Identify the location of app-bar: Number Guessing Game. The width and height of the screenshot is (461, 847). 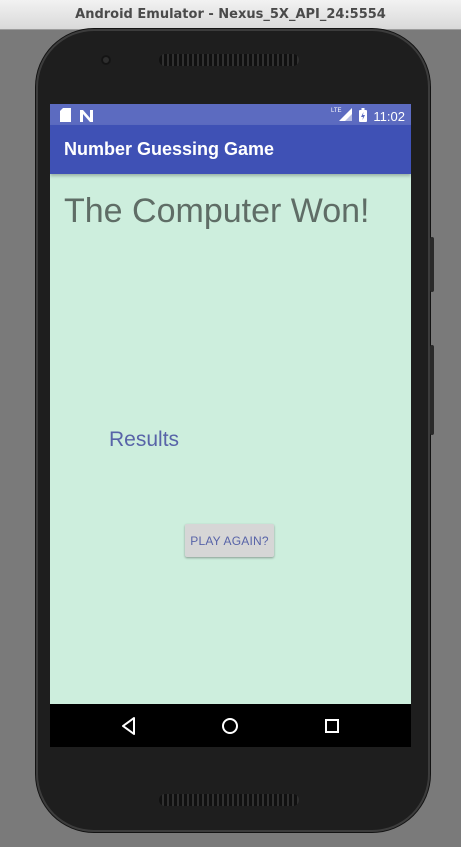
(230, 149).